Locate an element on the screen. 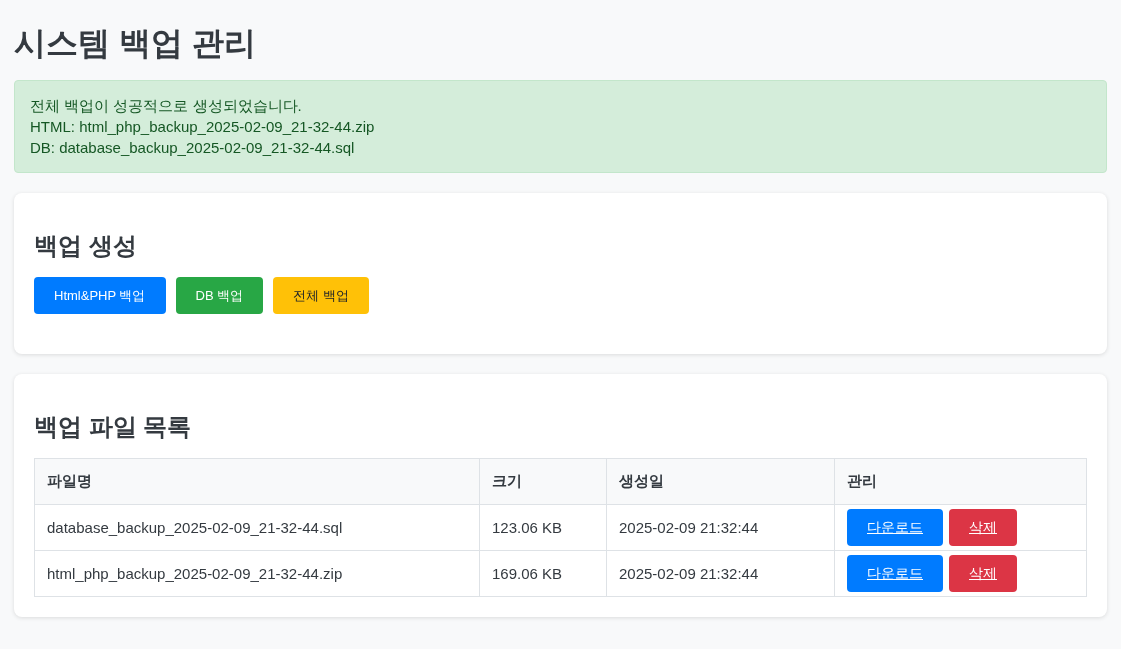  alert-message-line: DB: database_backup_2025-02-09_21-32-44.sql is located at coordinates (193, 148).